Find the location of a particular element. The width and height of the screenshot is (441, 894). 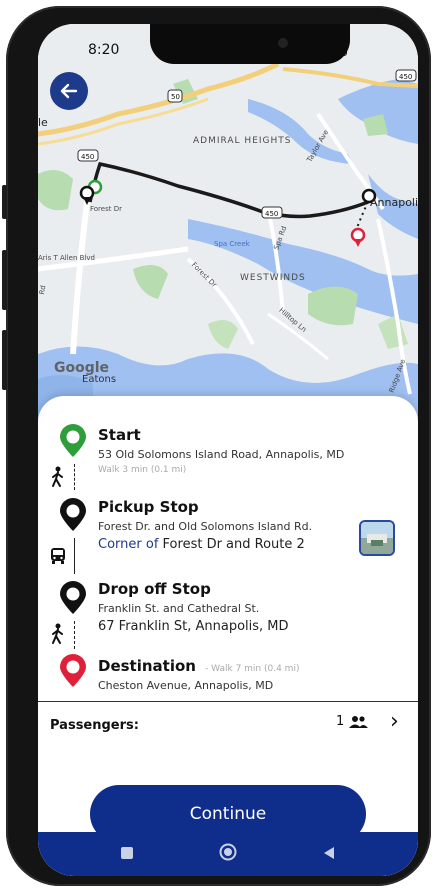

ride-connector is located at coordinates (74, 556).